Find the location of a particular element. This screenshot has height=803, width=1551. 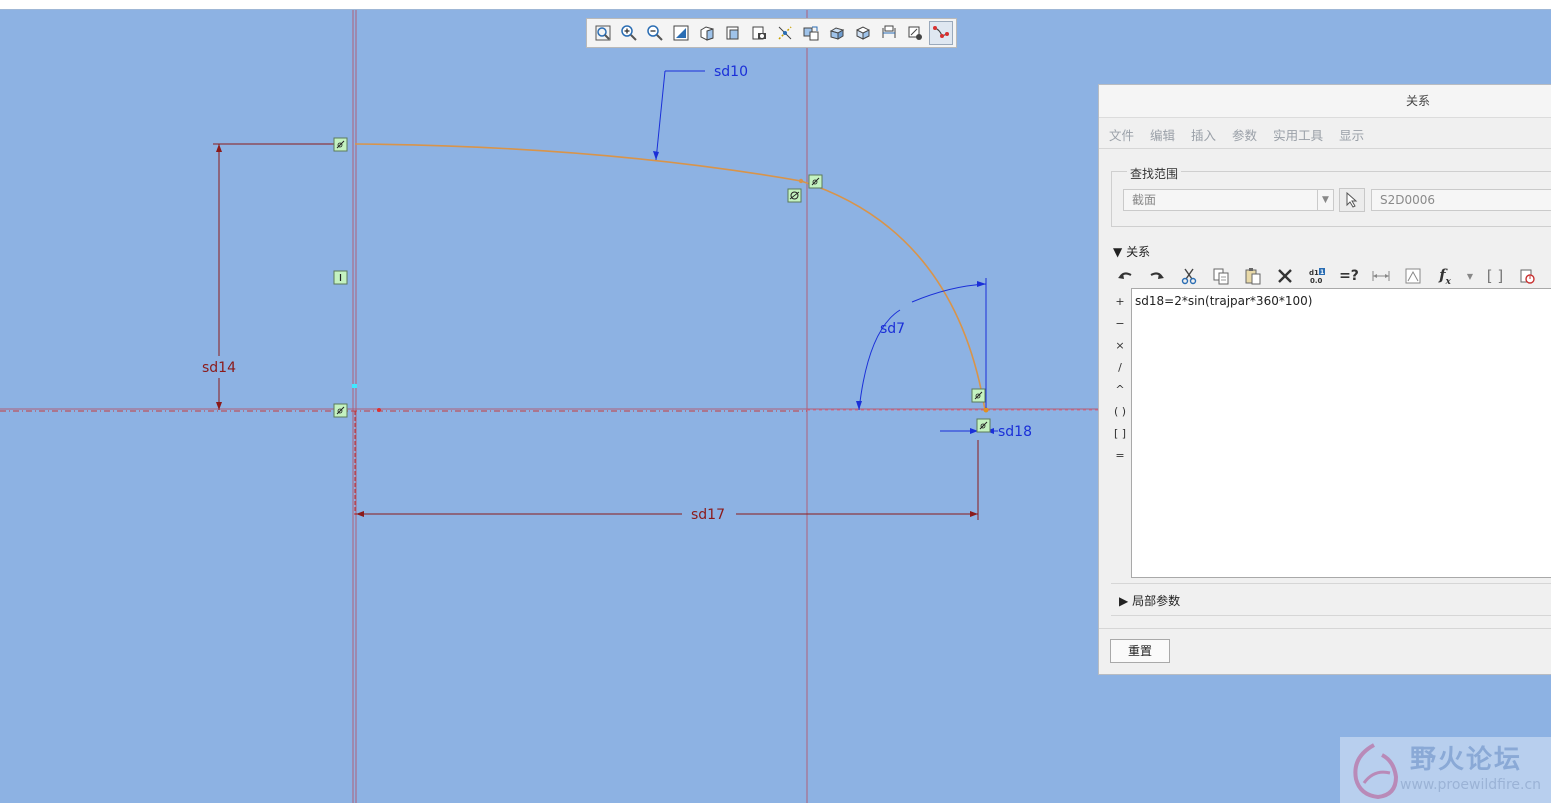

leader-arrowhead is located at coordinates (656, 155).